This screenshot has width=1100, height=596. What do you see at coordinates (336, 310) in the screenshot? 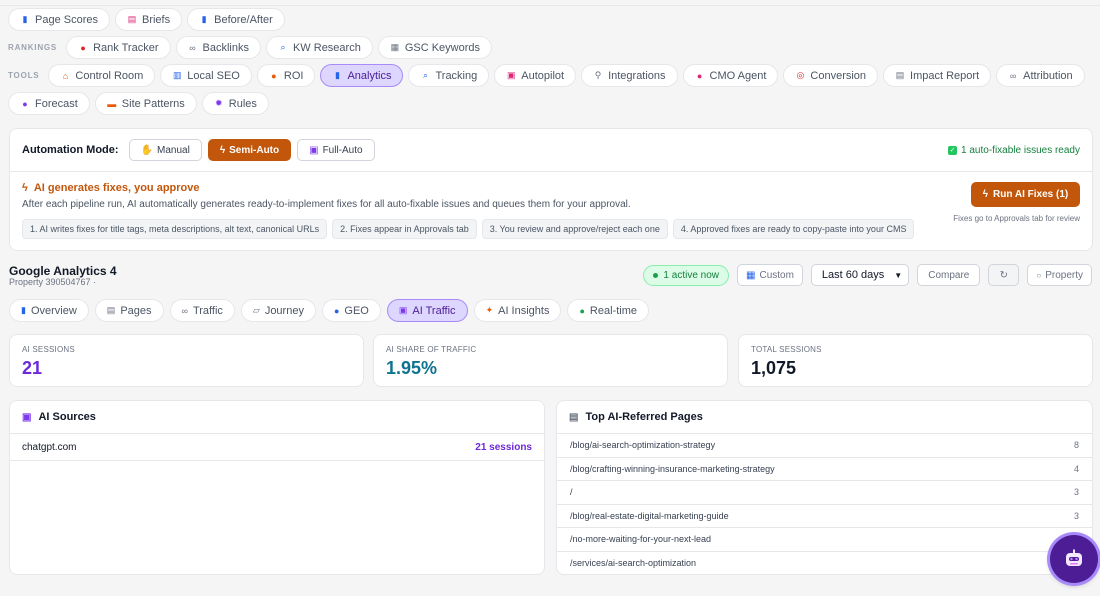
I see `globe-icon: ●` at bounding box center [336, 310].